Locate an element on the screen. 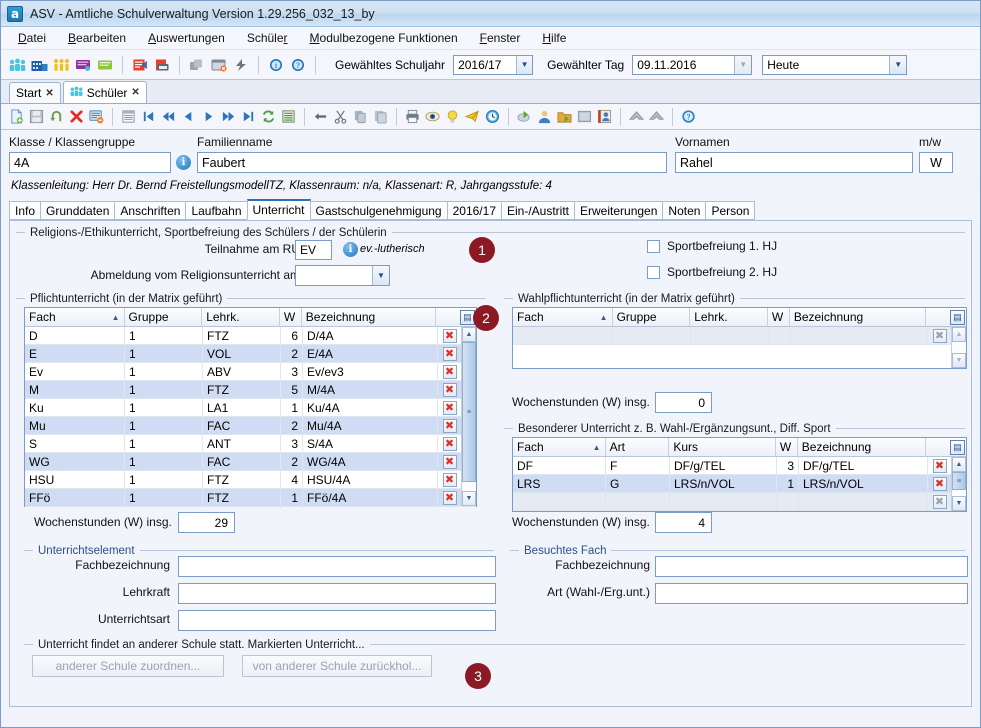  last-record-icon is located at coordinates (248, 117).